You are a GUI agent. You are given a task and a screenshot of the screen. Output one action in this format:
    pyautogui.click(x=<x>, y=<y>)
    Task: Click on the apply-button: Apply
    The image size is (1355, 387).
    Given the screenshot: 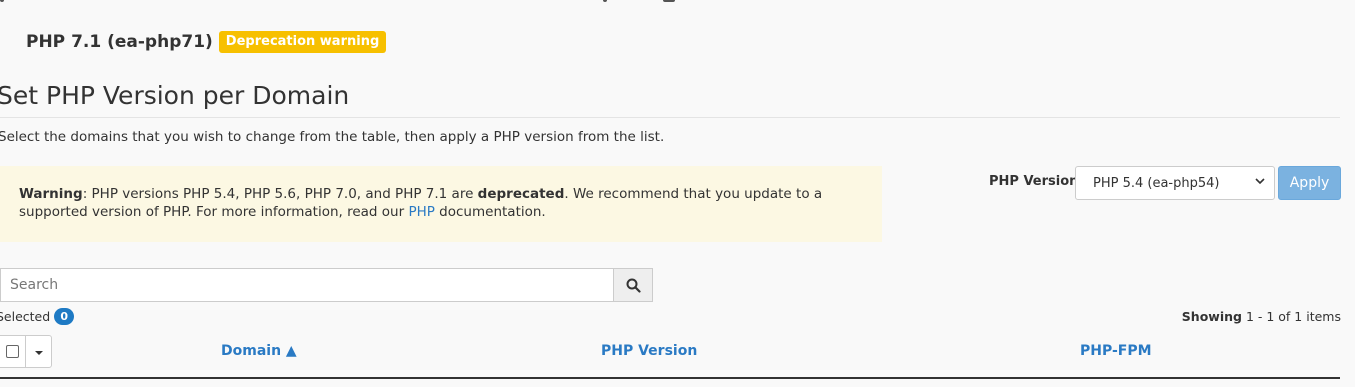 What is the action you would take?
    pyautogui.click(x=1309, y=183)
    